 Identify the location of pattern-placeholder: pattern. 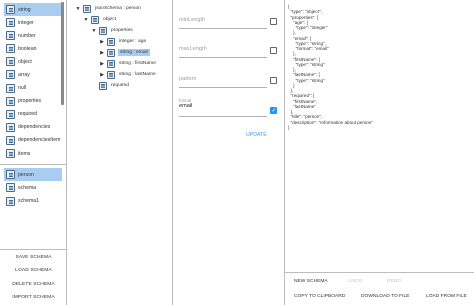
(188, 79).